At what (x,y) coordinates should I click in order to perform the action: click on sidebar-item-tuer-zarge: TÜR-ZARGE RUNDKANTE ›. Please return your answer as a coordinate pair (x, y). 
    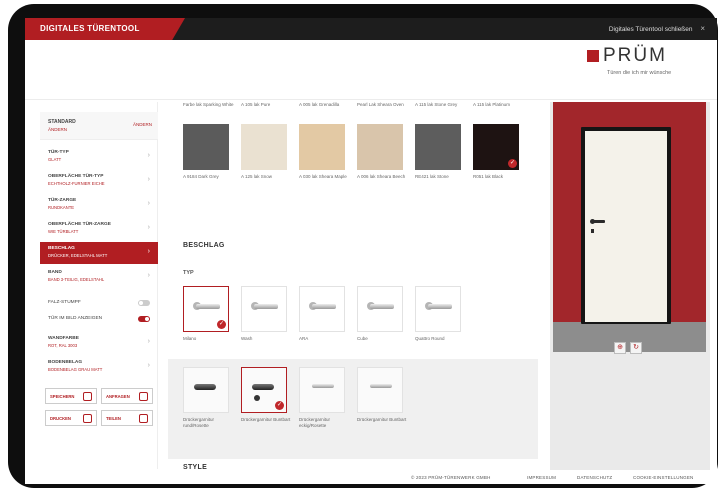
    Looking at the image, I should click on (99, 205).